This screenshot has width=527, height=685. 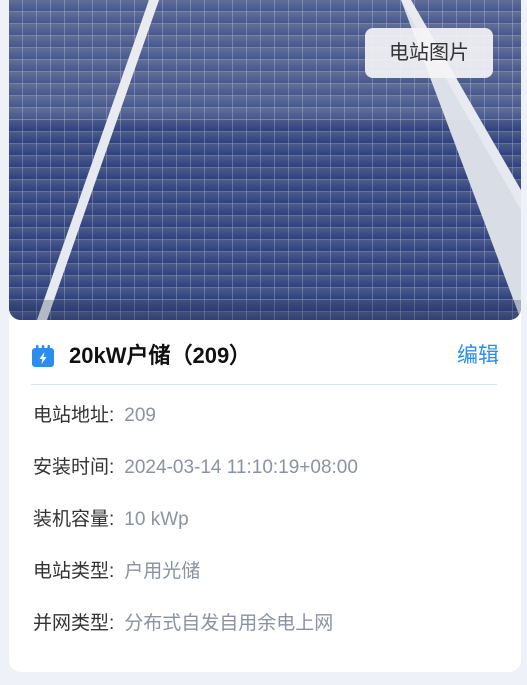 I want to click on info-label: 并网类型:, so click(x=74, y=623).